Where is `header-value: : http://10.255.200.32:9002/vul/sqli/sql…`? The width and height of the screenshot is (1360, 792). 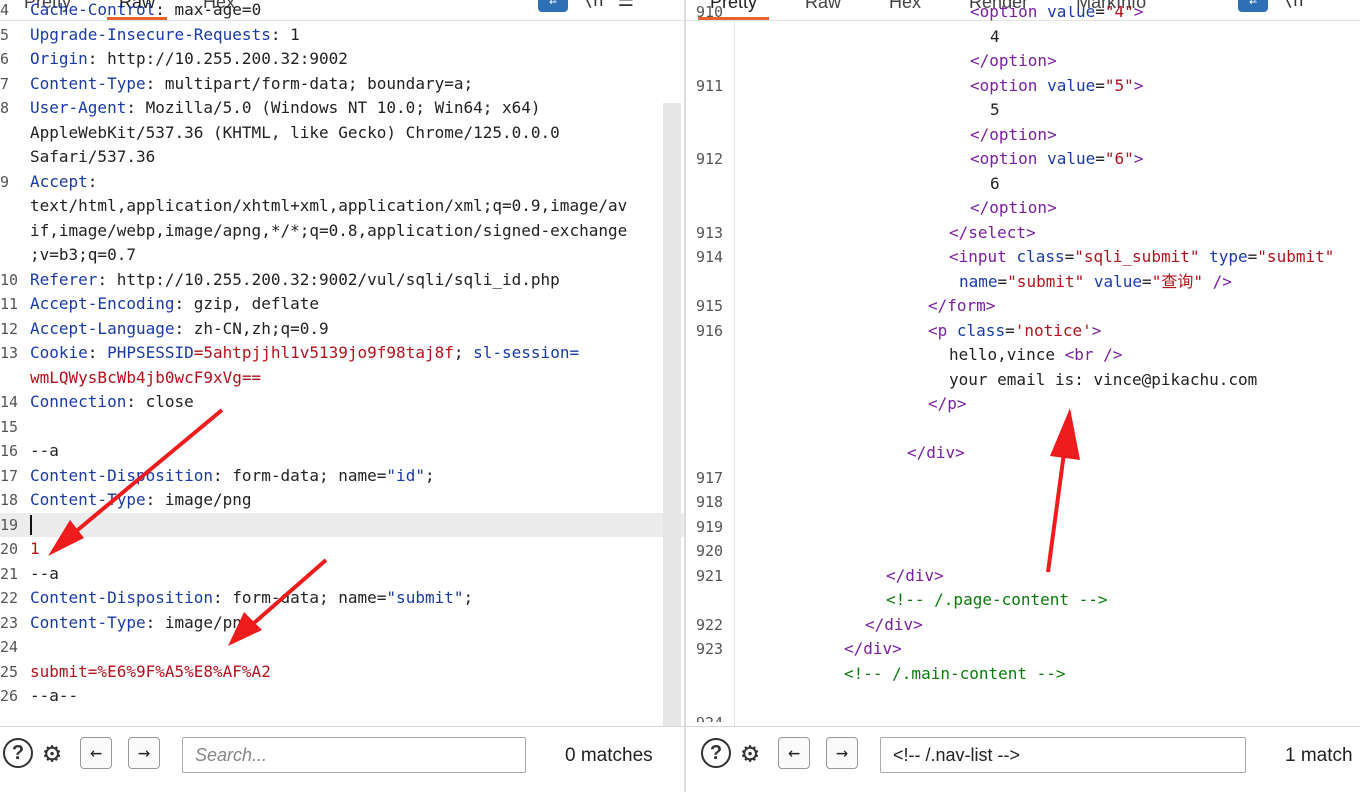 header-value: : http://10.255.200.32:9002/vul/sqli/sql… is located at coordinates (328, 279).